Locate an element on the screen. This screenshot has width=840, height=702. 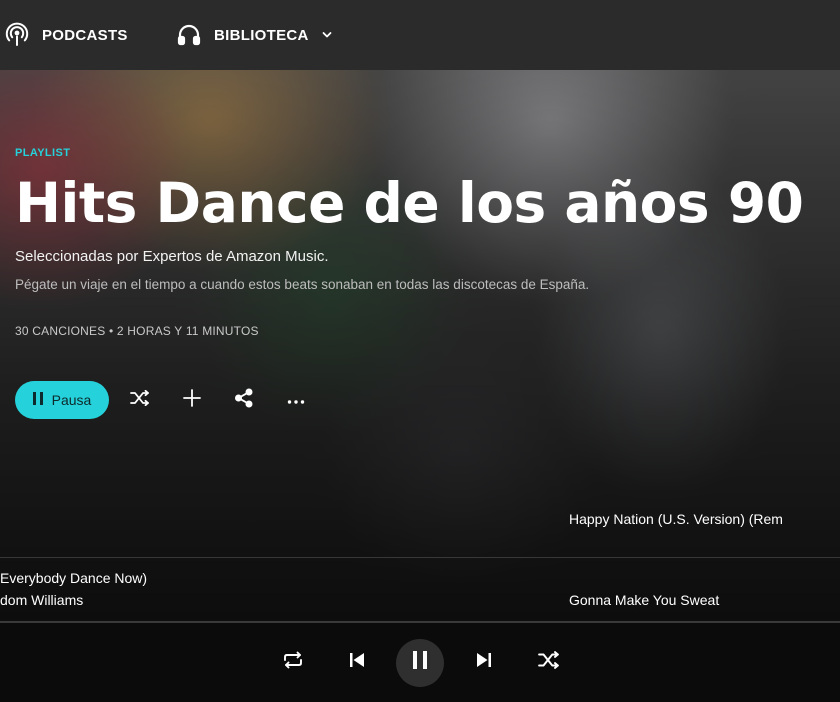
next-button is located at coordinates (484, 662).